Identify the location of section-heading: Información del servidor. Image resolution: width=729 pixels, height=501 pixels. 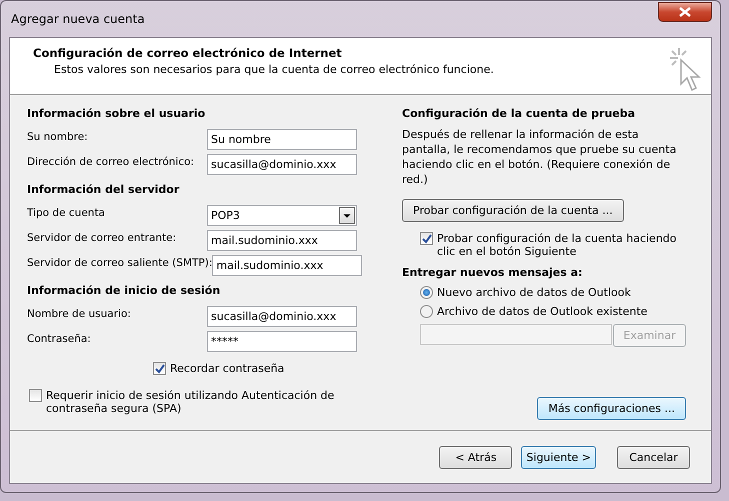
(103, 189).